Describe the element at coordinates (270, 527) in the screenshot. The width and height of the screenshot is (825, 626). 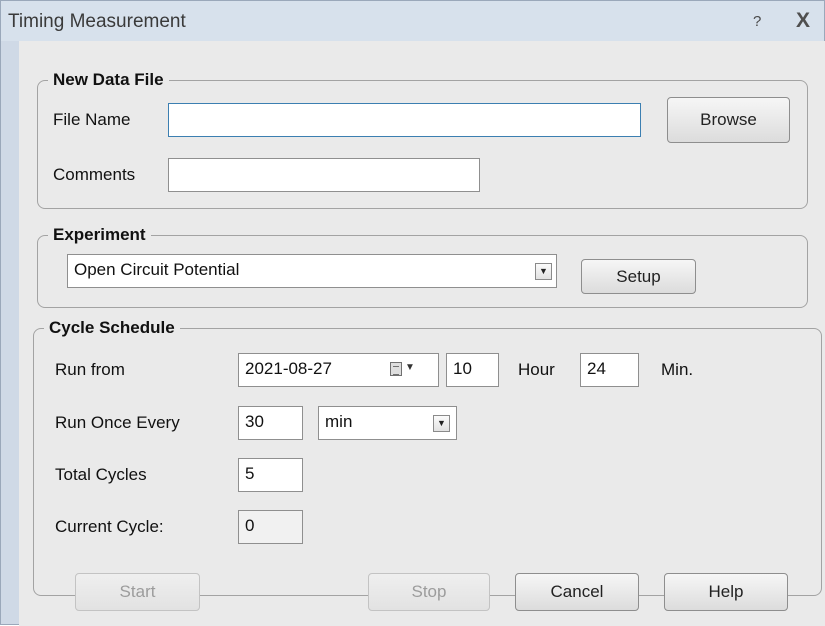
I see `current-cycle-field: 0` at that location.